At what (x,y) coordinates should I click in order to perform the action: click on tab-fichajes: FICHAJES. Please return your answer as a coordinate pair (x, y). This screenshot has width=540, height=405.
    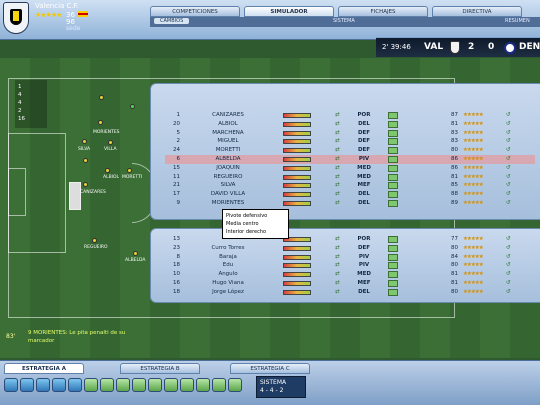
    Looking at the image, I should click on (383, 11).